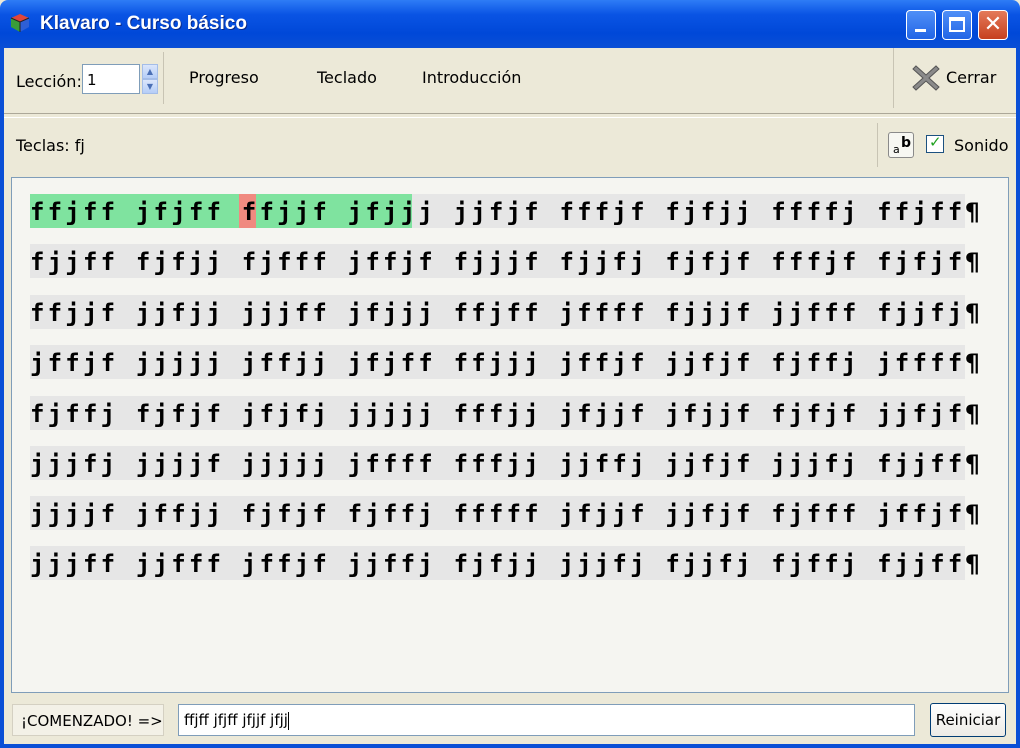  I want to click on lesson-spin-input: 1, so click(111, 79).